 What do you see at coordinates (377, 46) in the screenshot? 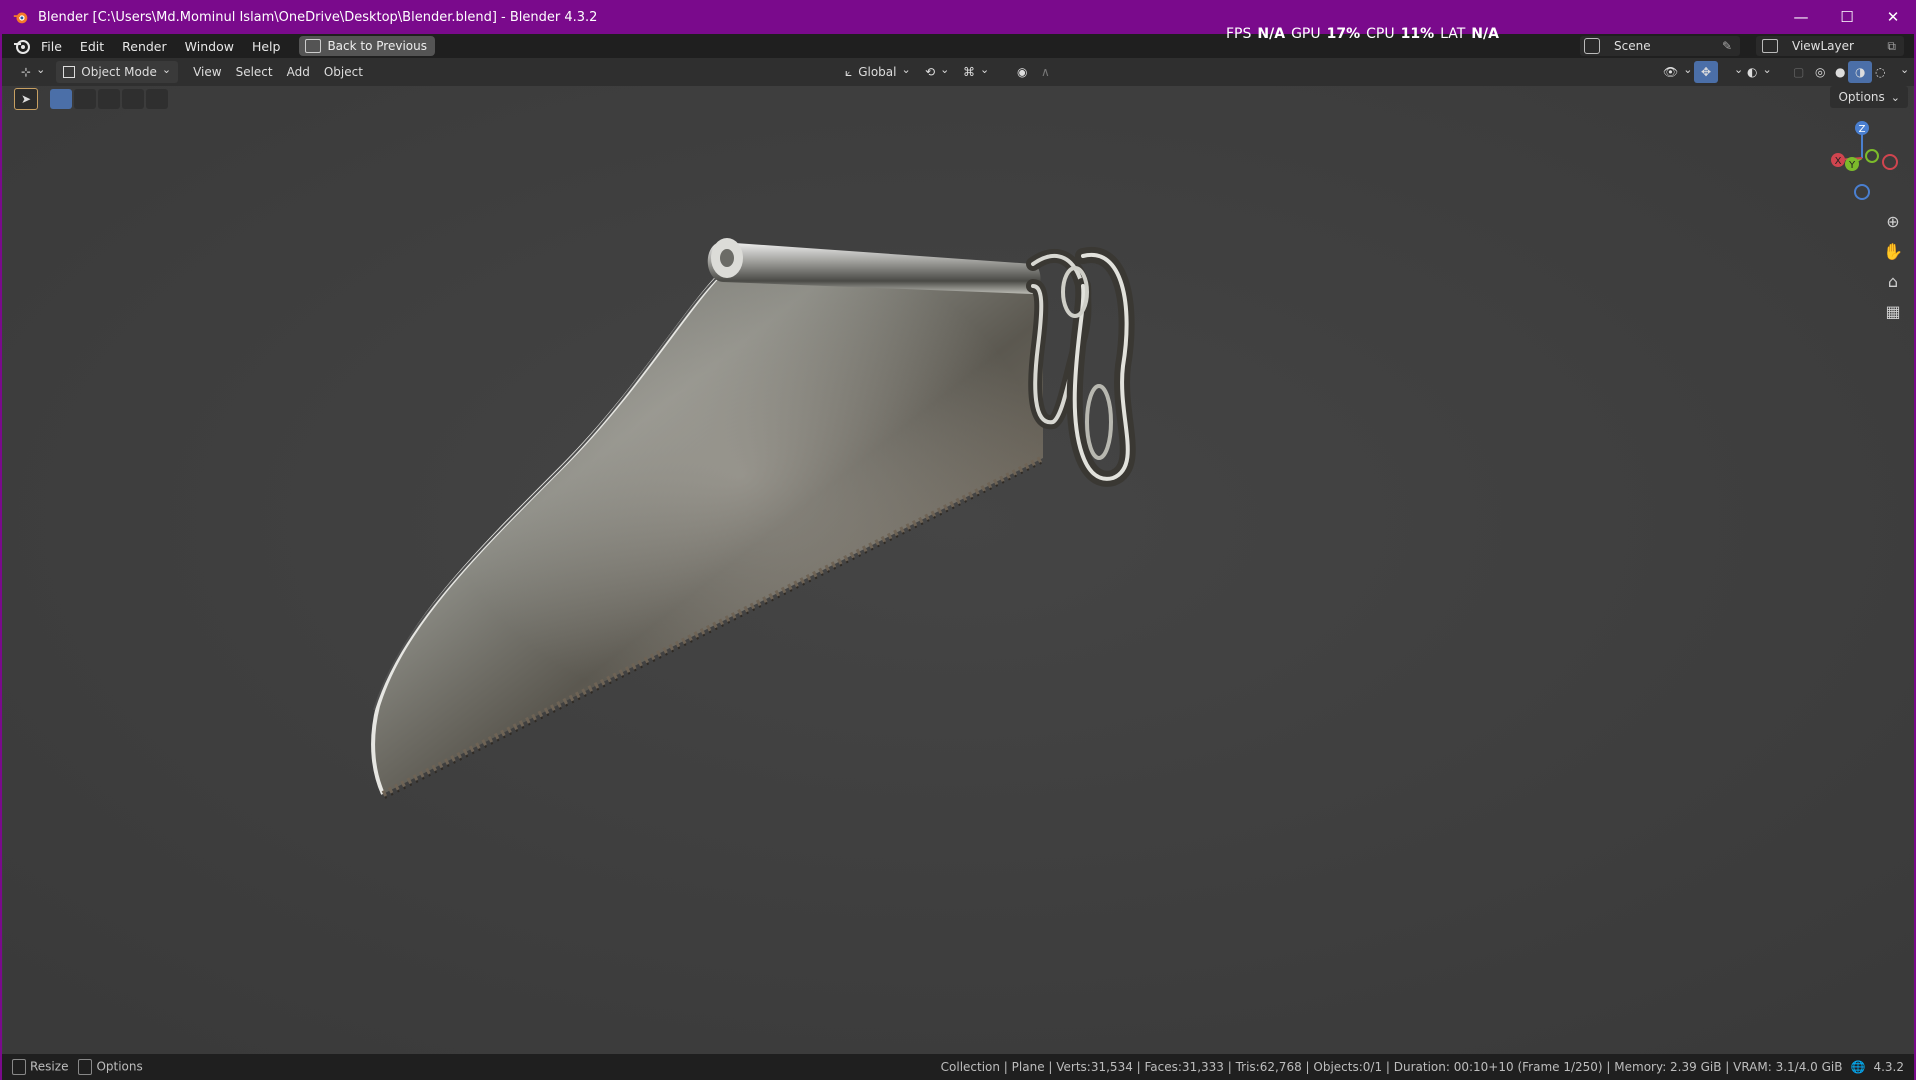
I see `back-to-previous-label: Back to Previous` at bounding box center [377, 46].